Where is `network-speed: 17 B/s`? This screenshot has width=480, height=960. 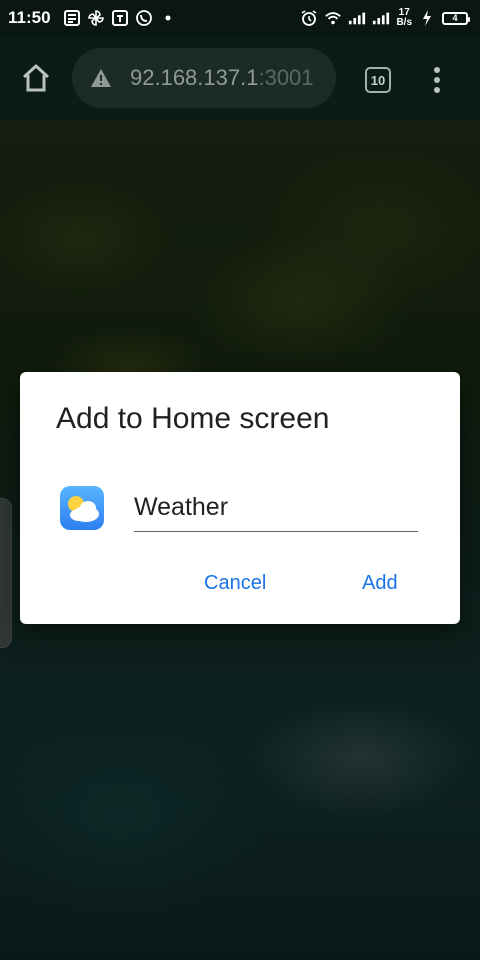
network-speed: 17 B/s is located at coordinates (404, 18).